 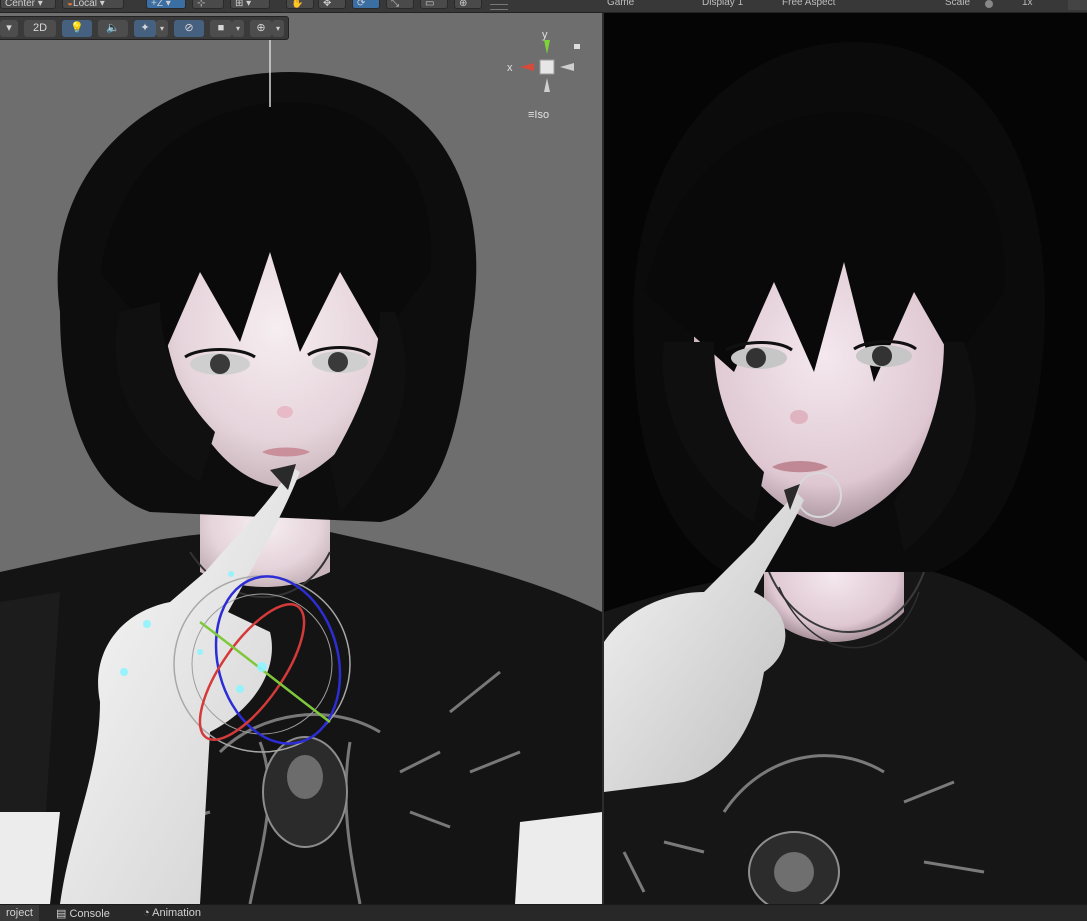 I want to click on game-tab-label: Game, so click(x=620, y=4).